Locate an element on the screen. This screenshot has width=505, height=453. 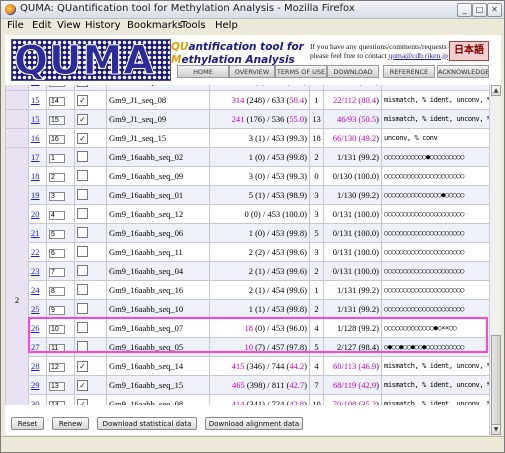
row-number-link: 25 is located at coordinates (35, 309).